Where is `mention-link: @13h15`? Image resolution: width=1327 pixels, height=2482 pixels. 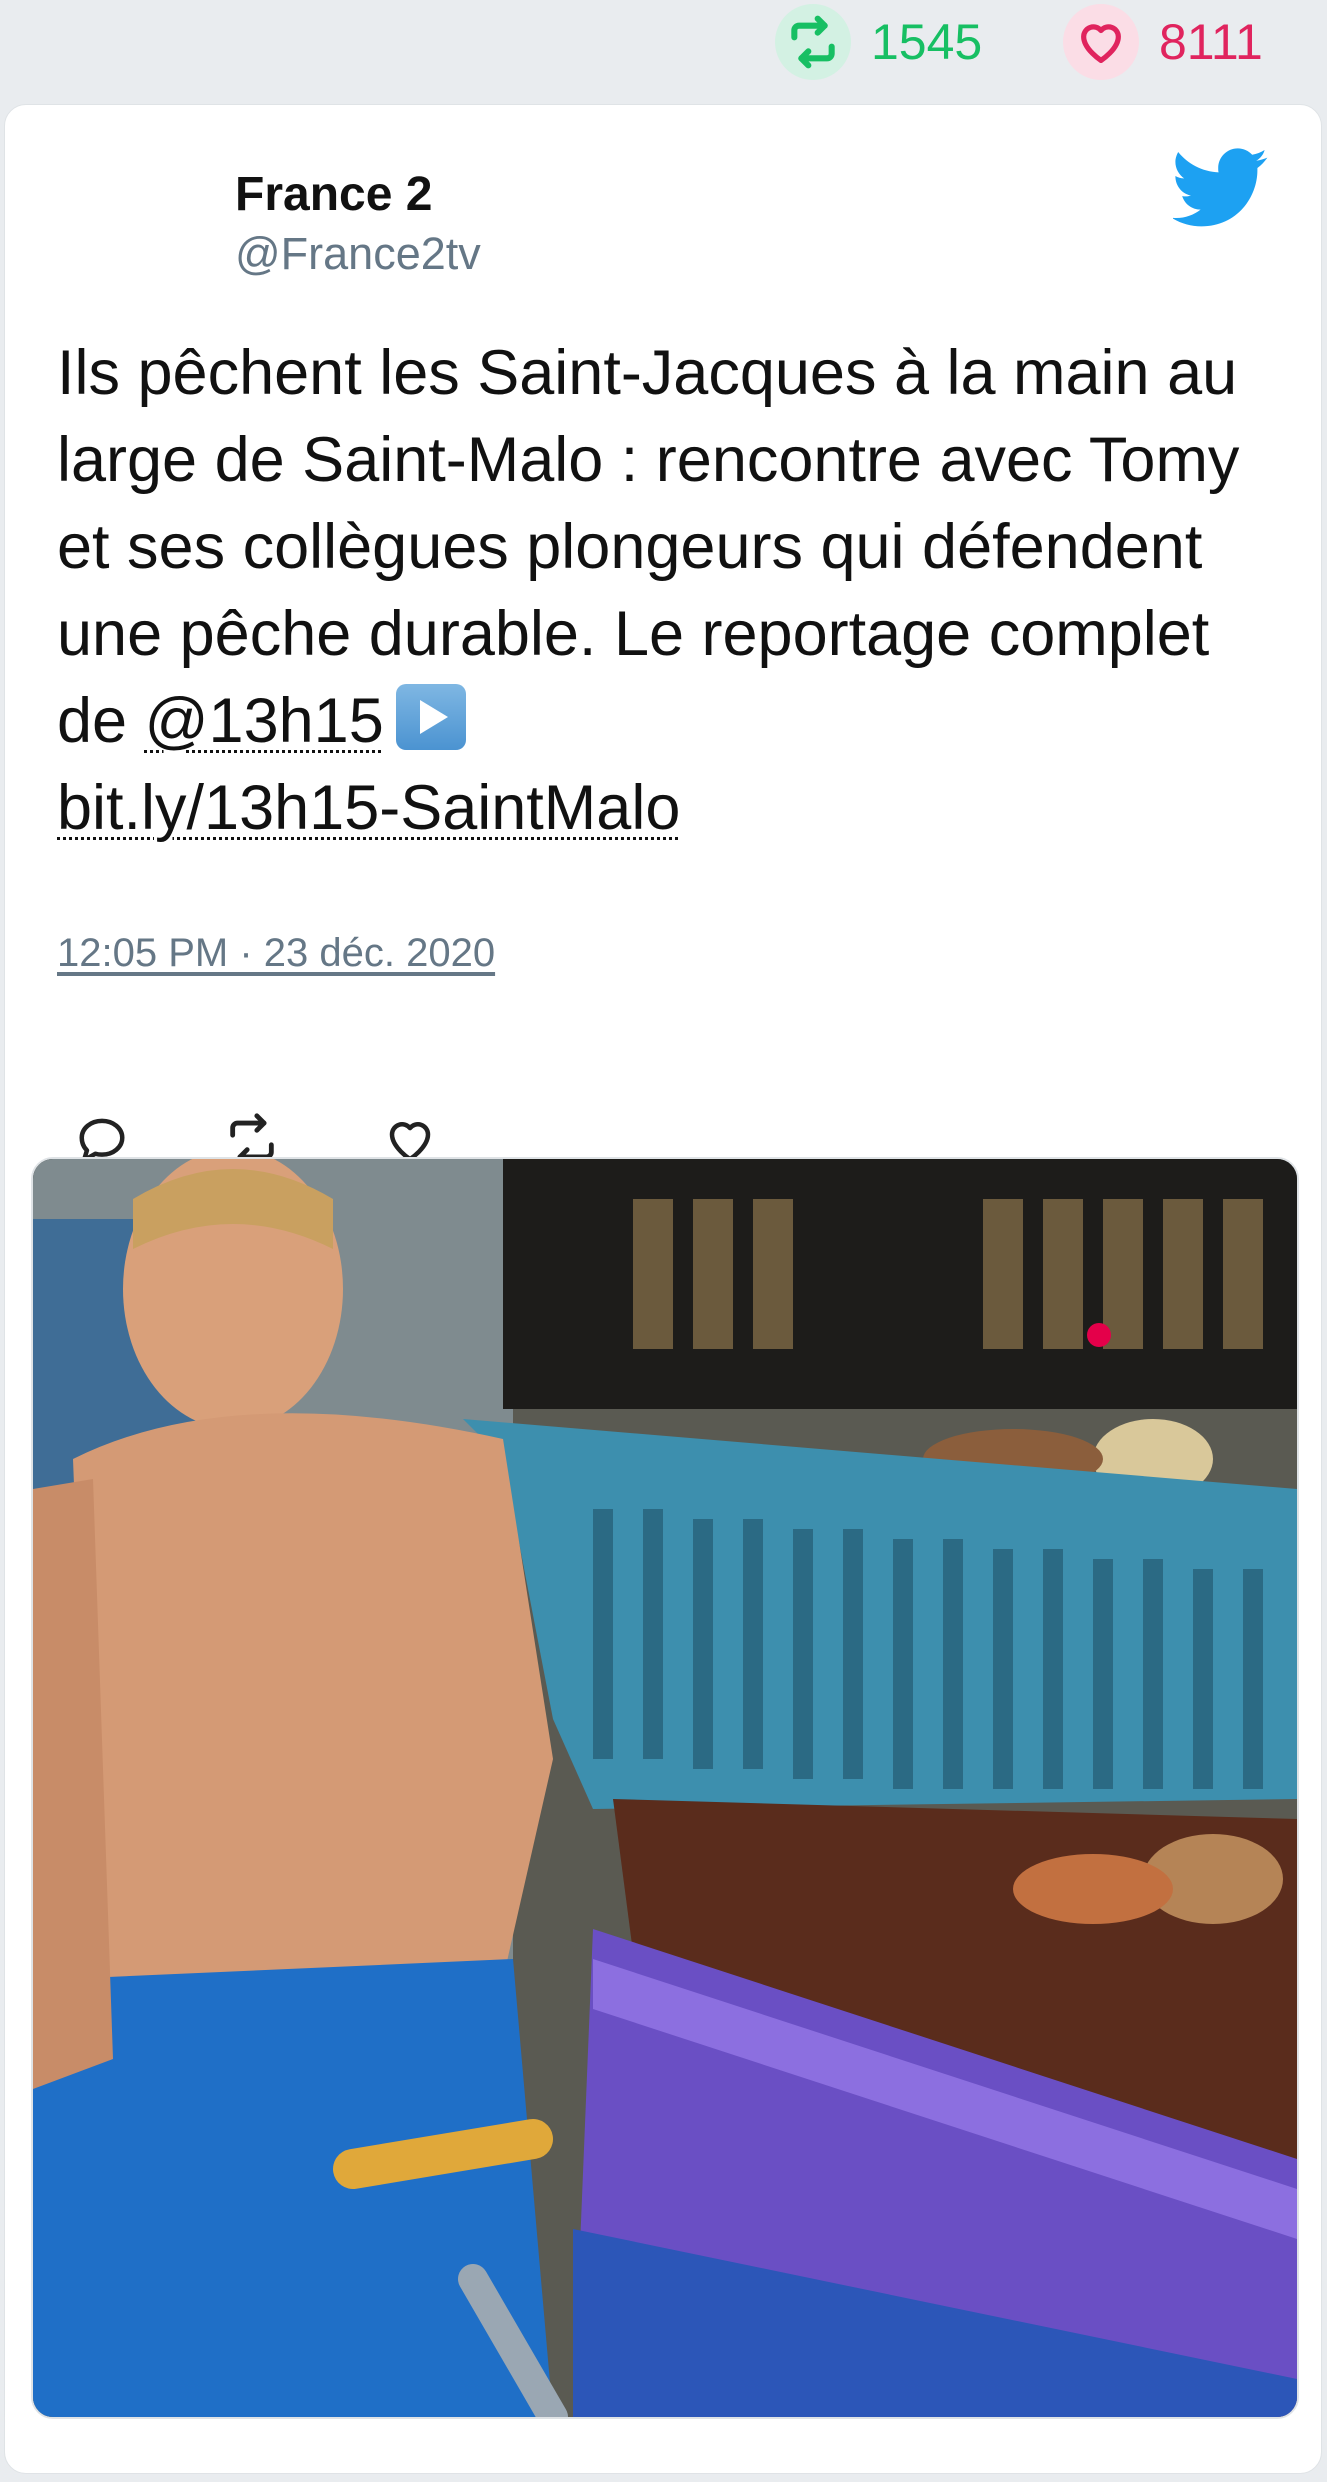
mention-link: @13h15 is located at coordinates (264, 721).